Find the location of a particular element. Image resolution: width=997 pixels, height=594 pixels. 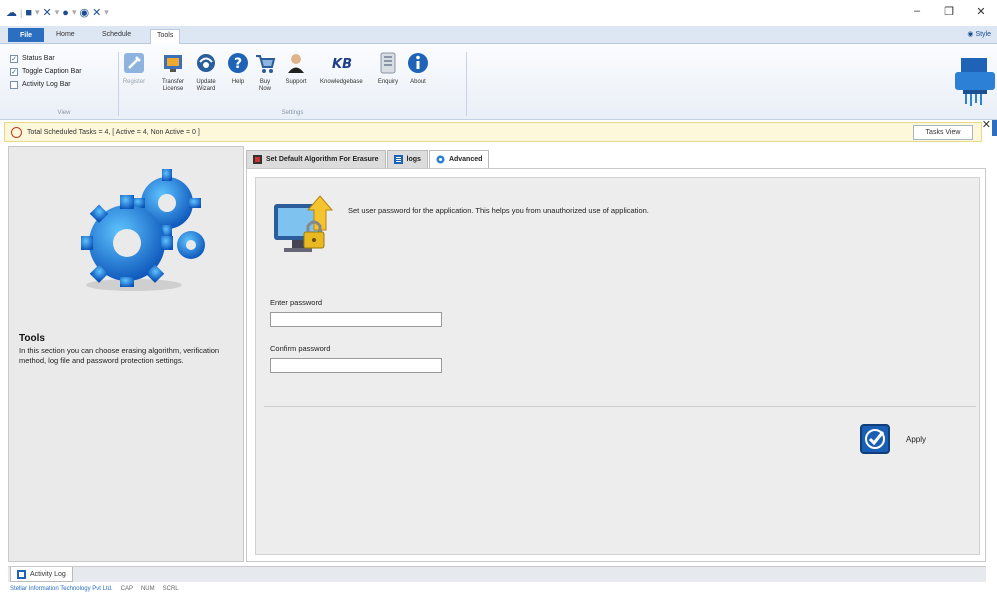

register-label: Register is located at coordinates (134, 82).